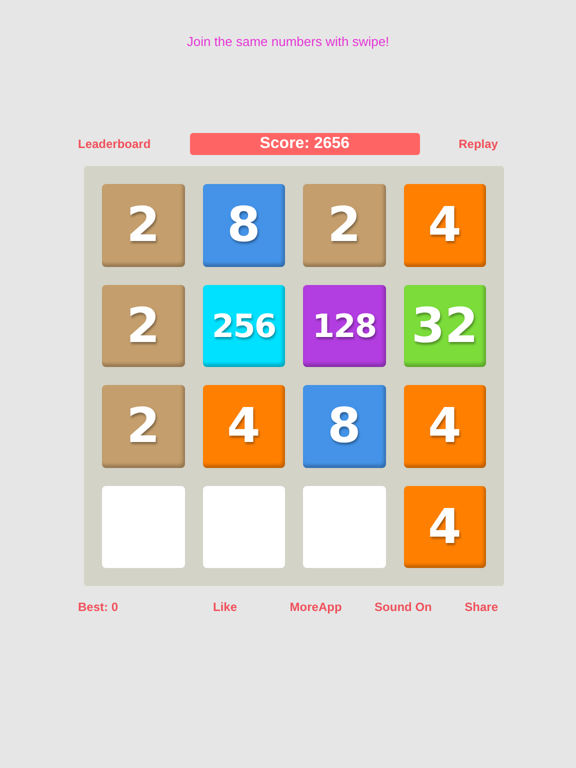  What do you see at coordinates (478, 144) in the screenshot?
I see `replay-link: Replay` at bounding box center [478, 144].